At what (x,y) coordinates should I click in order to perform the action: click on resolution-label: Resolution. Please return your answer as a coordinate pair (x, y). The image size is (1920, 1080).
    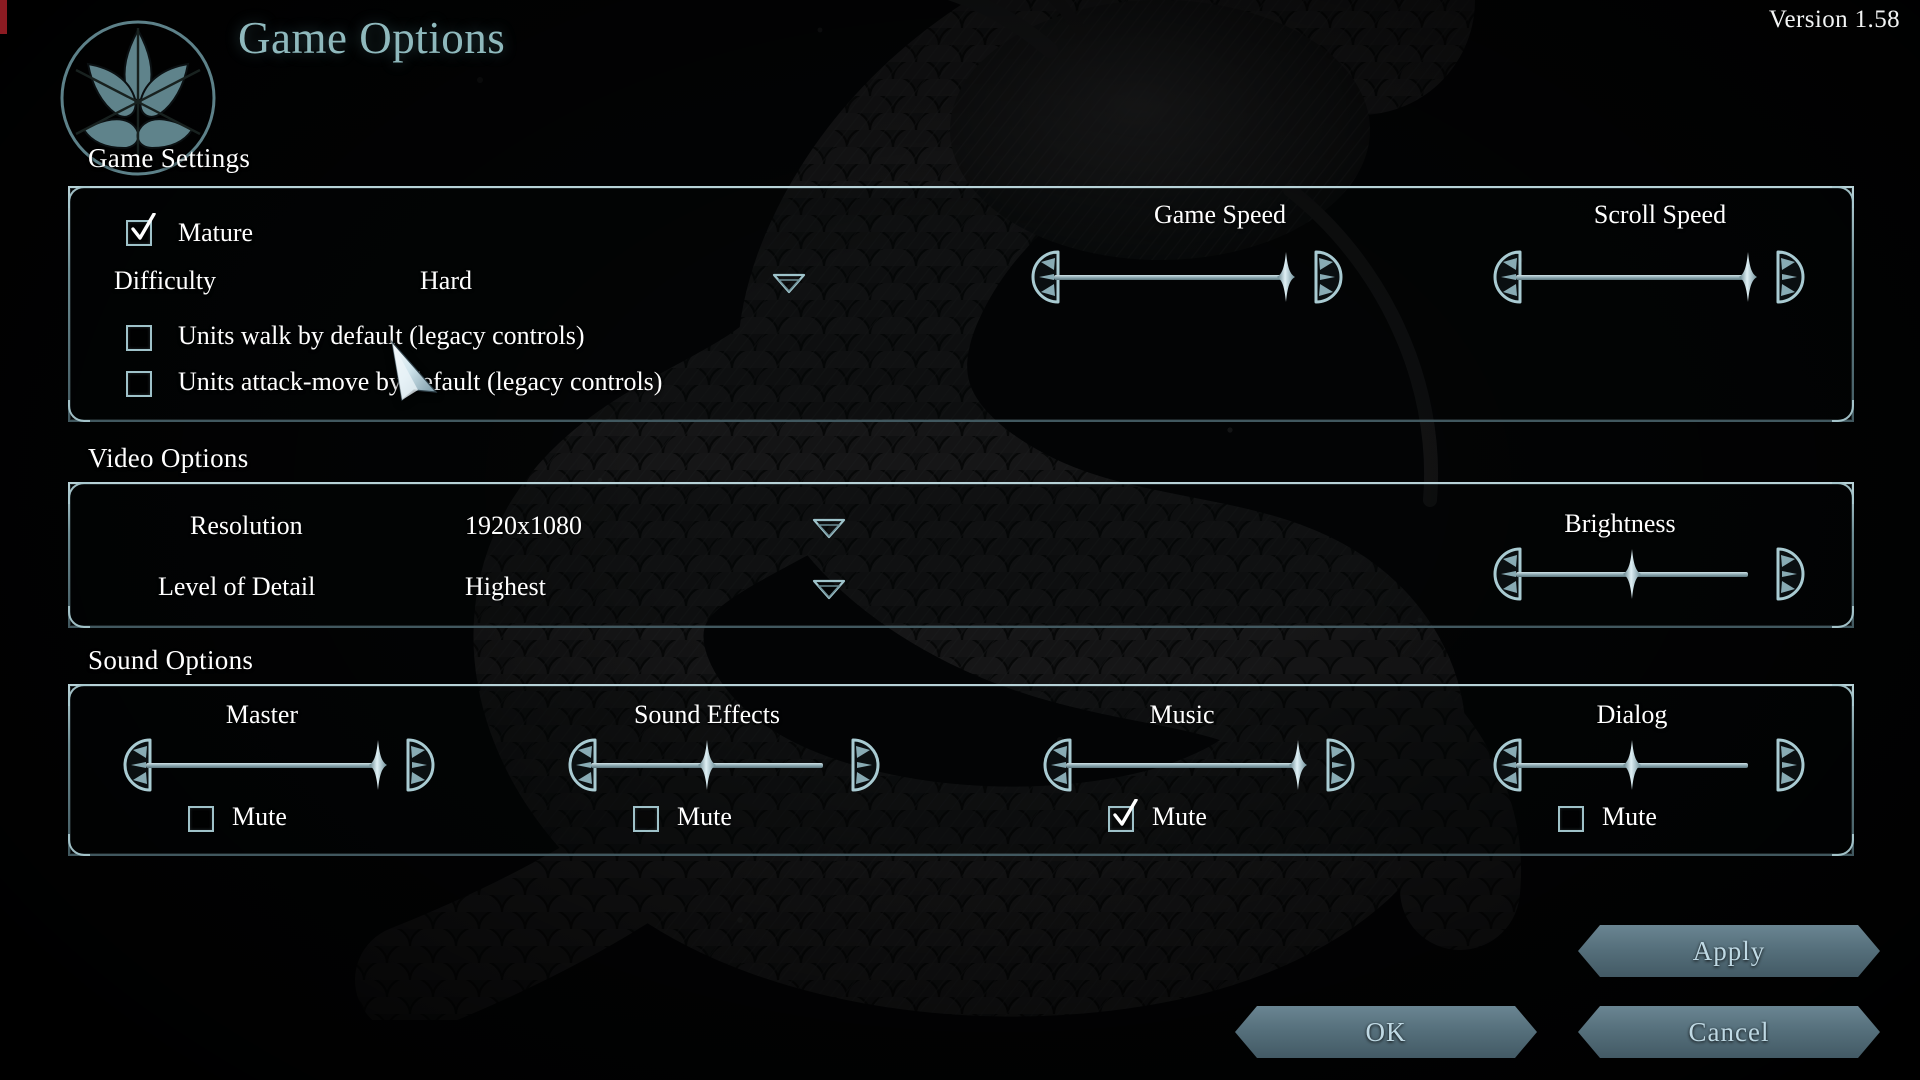
    Looking at the image, I should click on (246, 525).